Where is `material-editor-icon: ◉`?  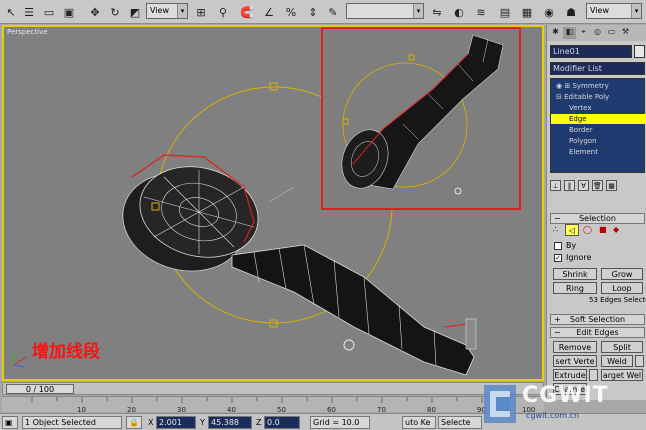
material-editor-icon: ◉ is located at coordinates (549, 12).